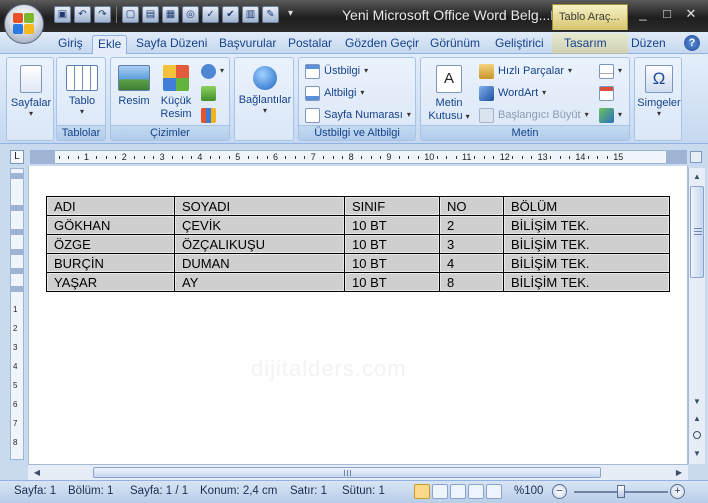  What do you see at coordinates (534, 115) in the screenshot?
I see `drop-cap-button: Başlangıcı Büyüt ▾` at bounding box center [534, 115].